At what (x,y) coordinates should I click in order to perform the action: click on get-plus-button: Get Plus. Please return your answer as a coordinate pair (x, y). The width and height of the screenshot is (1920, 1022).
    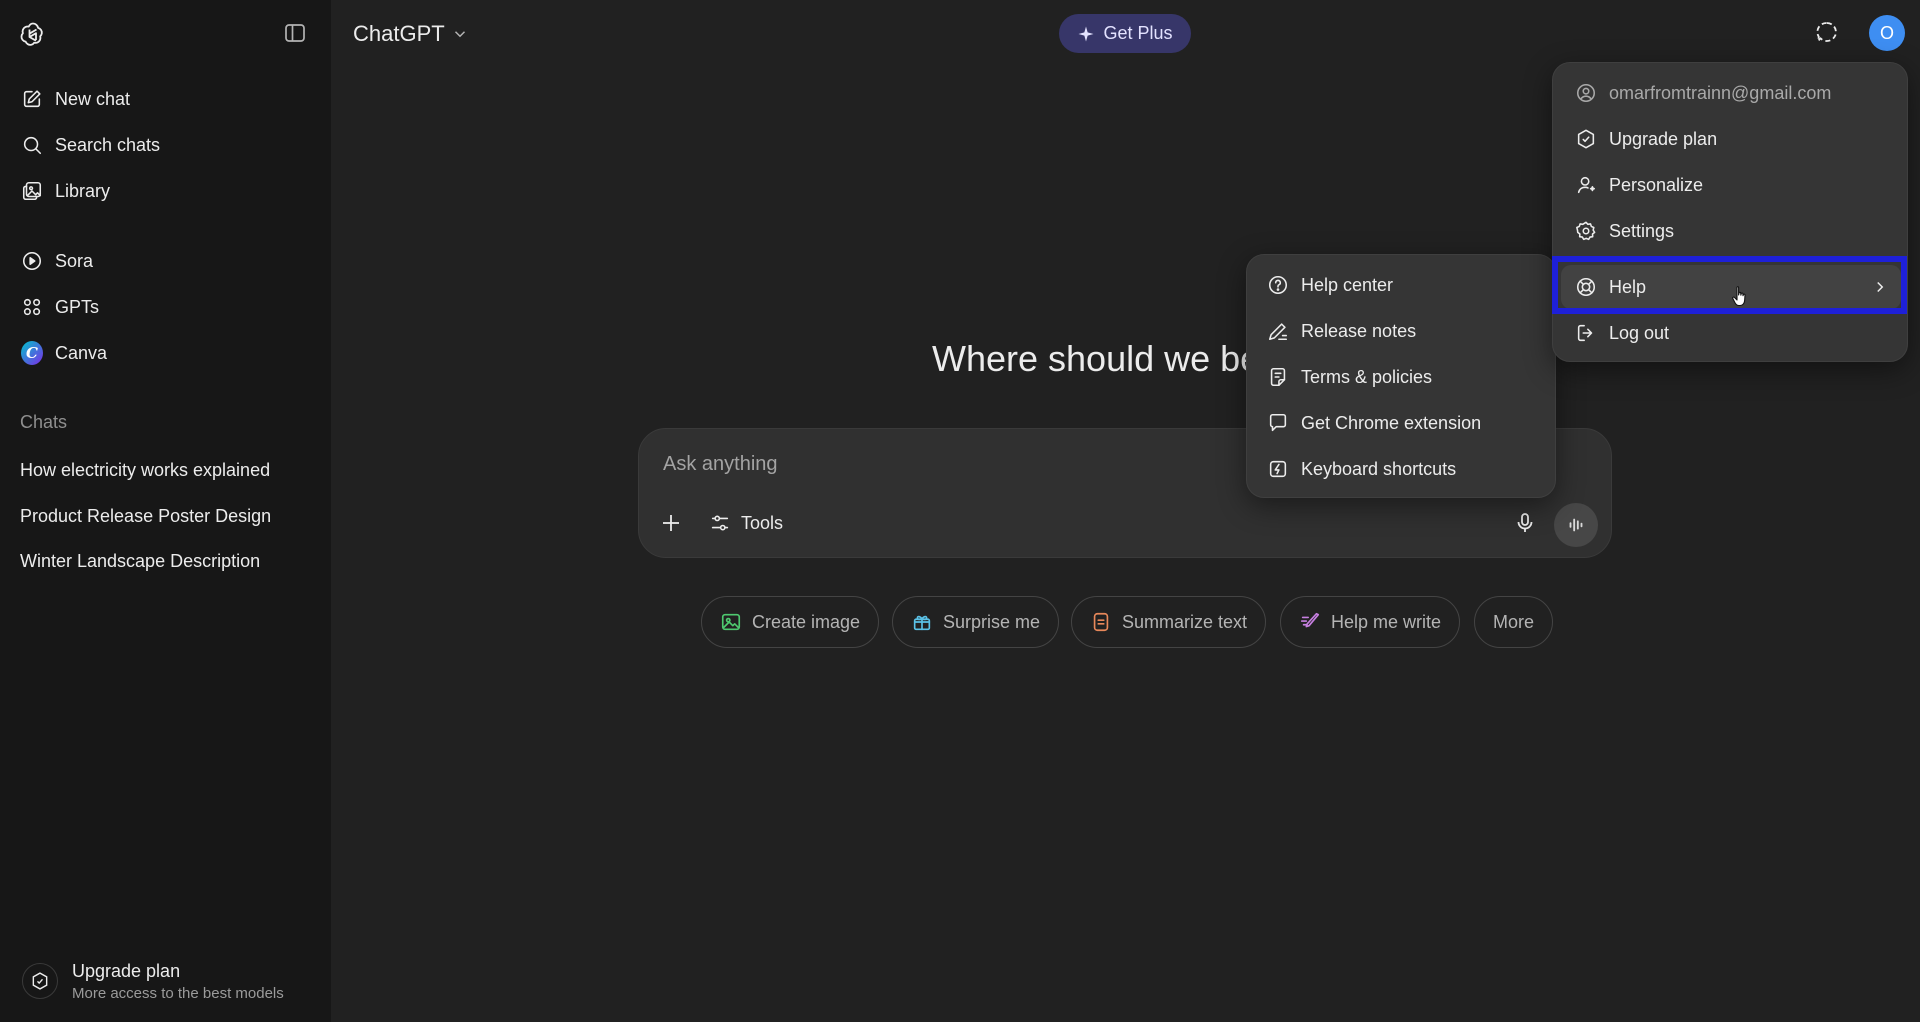
    Looking at the image, I should click on (1125, 33).